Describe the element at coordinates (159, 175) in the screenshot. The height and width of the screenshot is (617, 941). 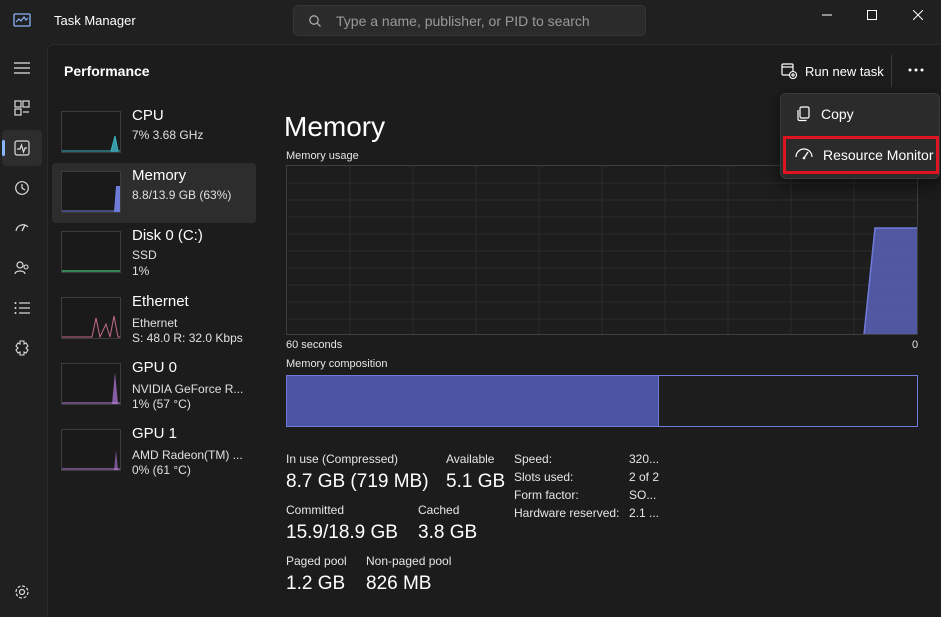
I see `device-name: Memory` at that location.